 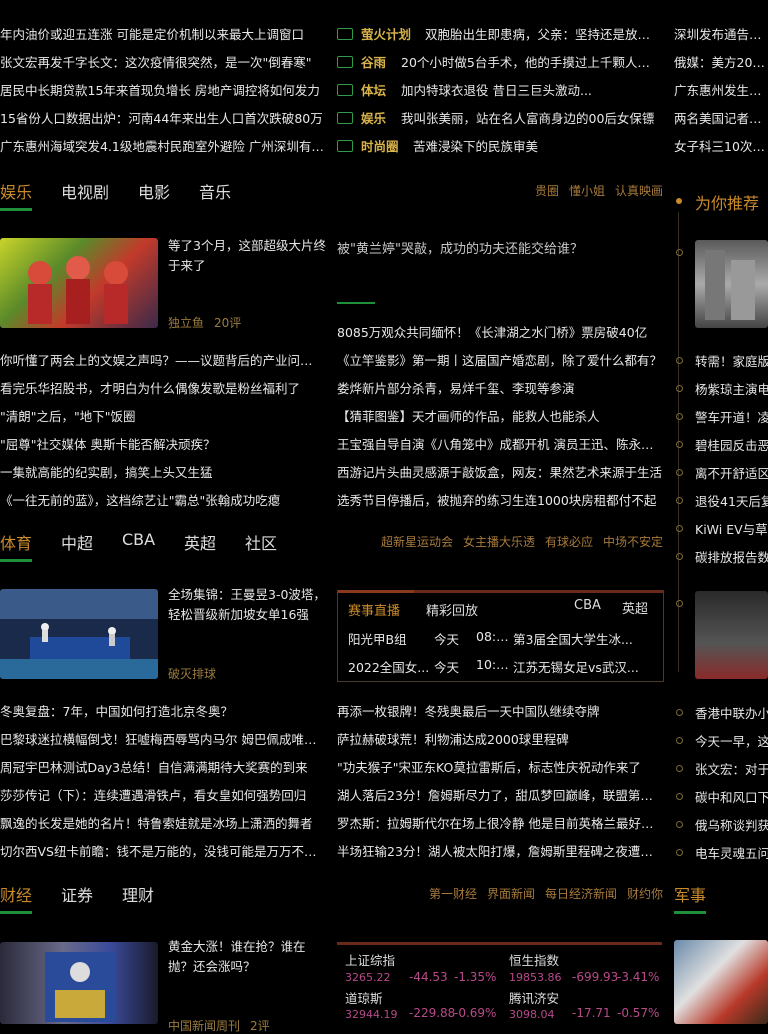 What do you see at coordinates (731, 635) in the screenshot?
I see `recommend-thumbnail` at bounding box center [731, 635].